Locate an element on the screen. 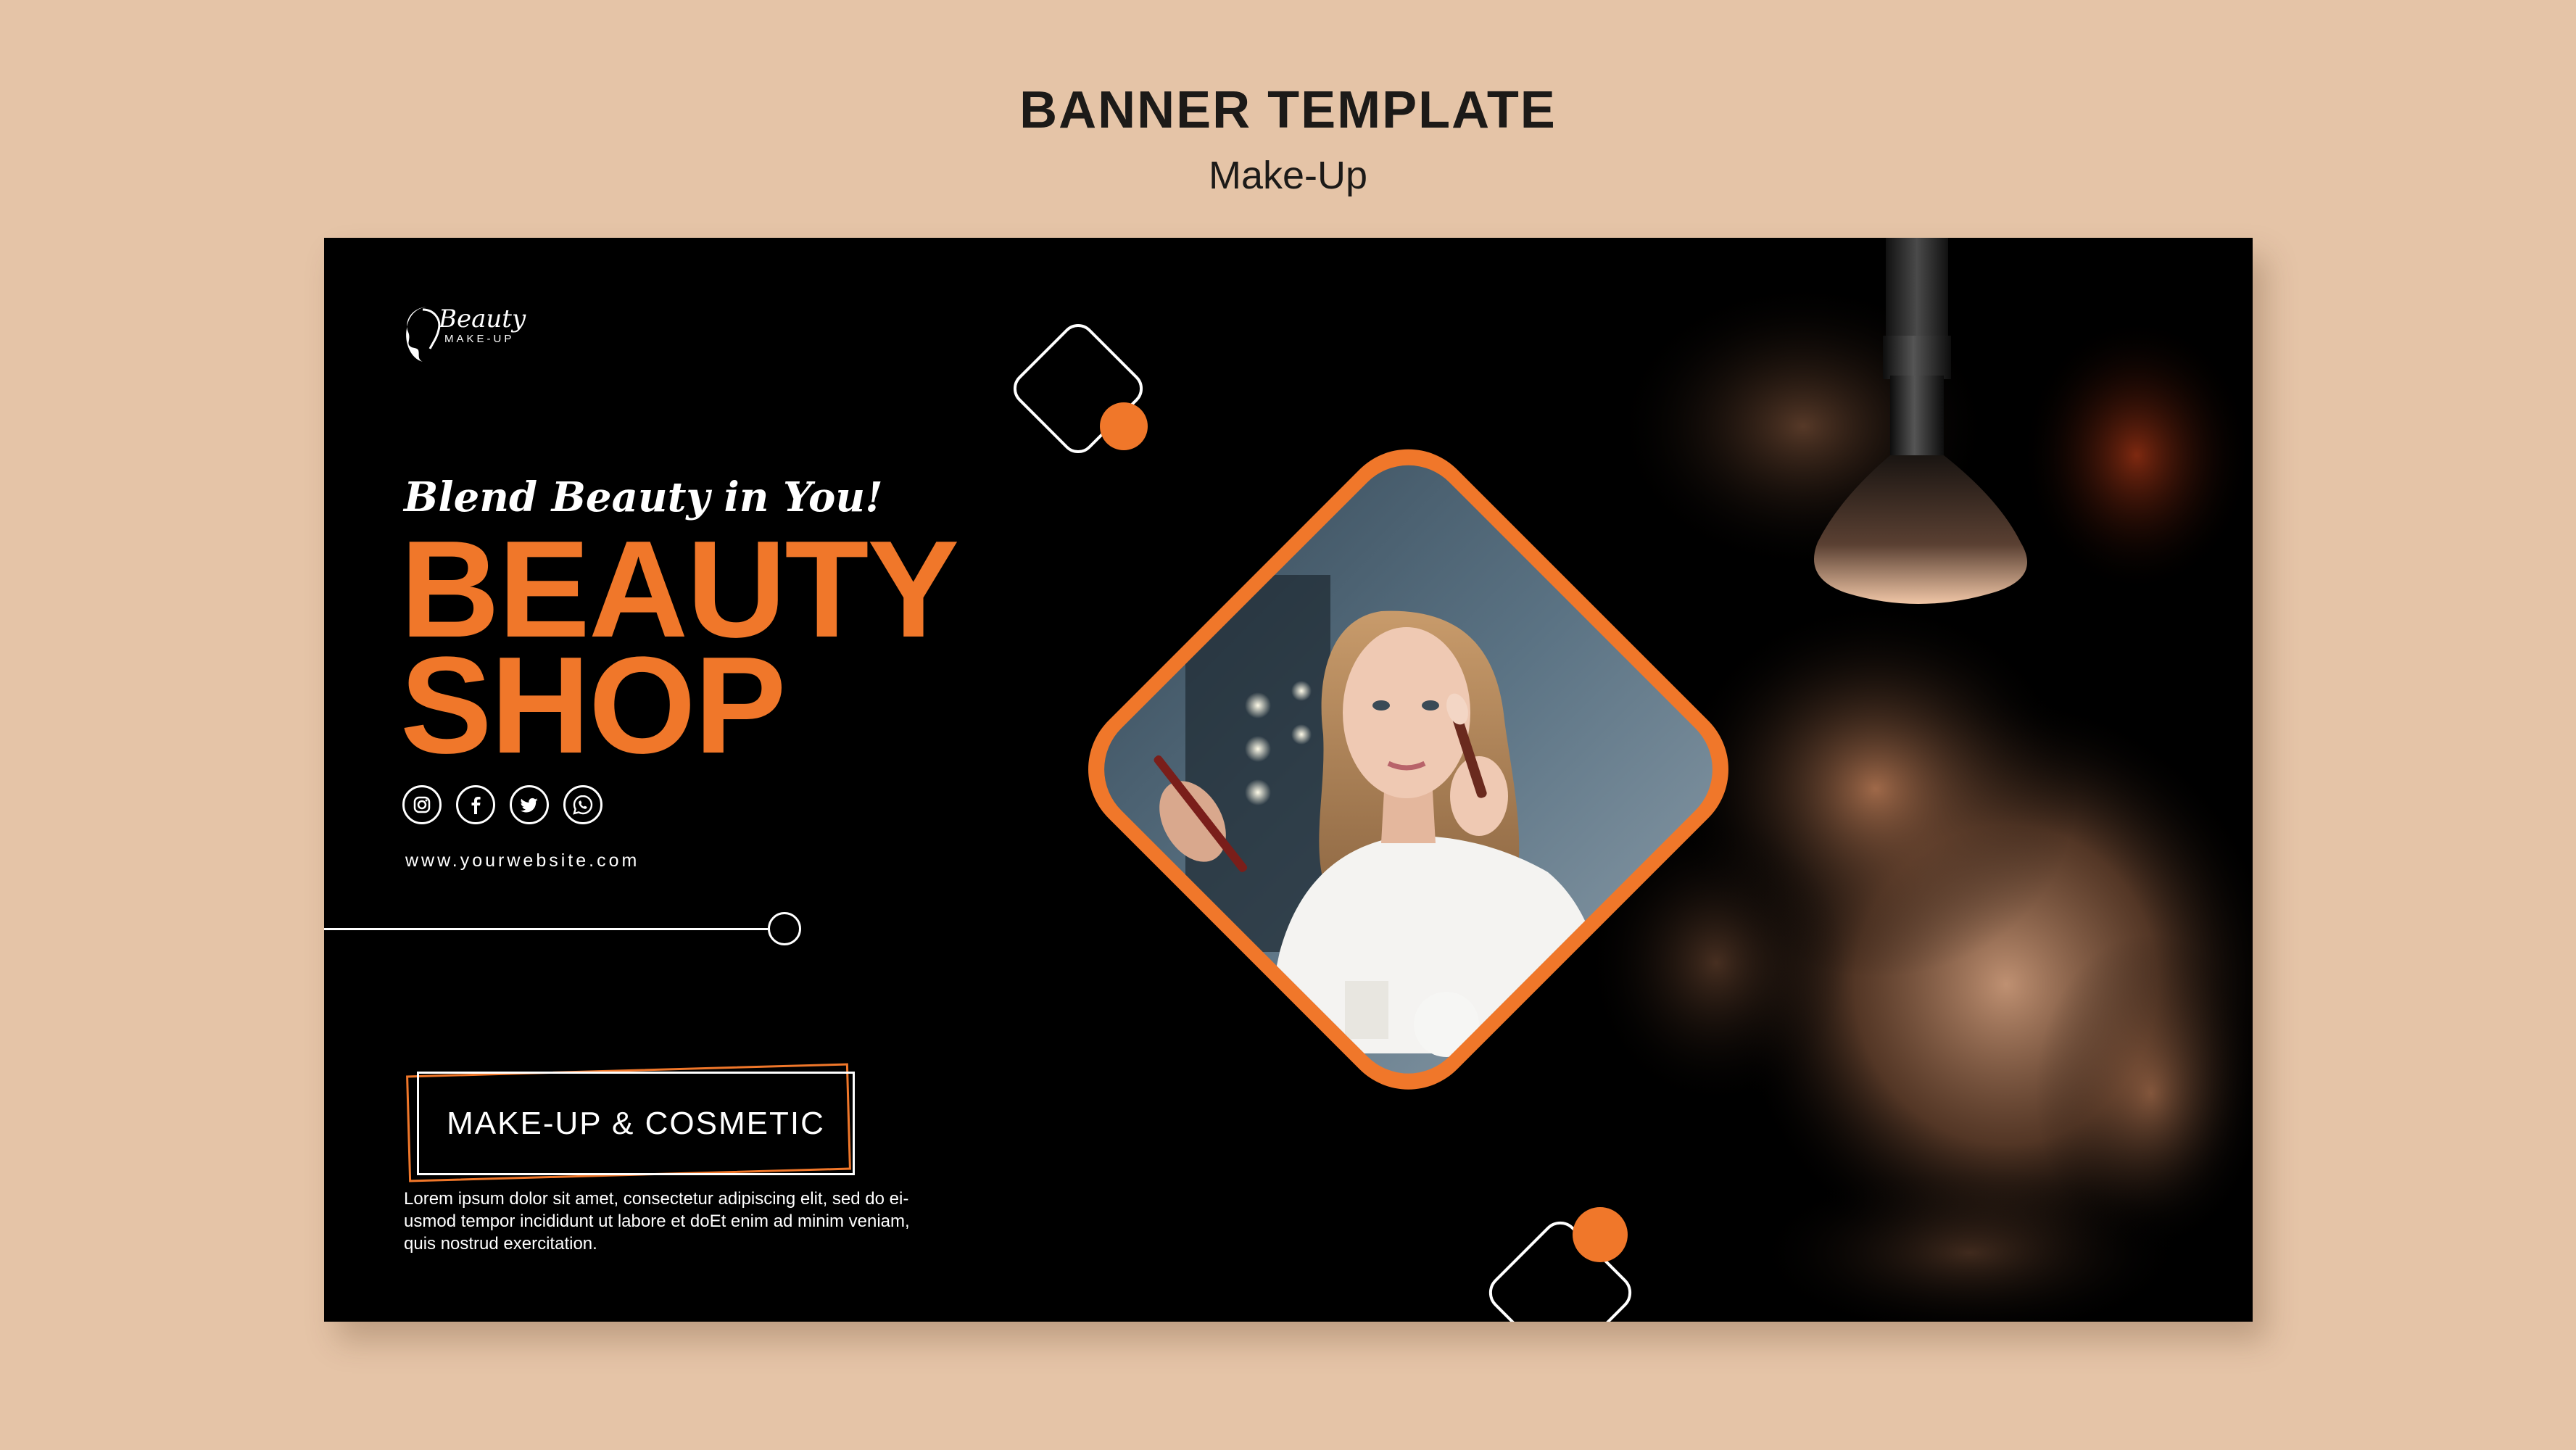 This screenshot has width=2576, height=1450. instagram-icon is located at coordinates (422, 805).